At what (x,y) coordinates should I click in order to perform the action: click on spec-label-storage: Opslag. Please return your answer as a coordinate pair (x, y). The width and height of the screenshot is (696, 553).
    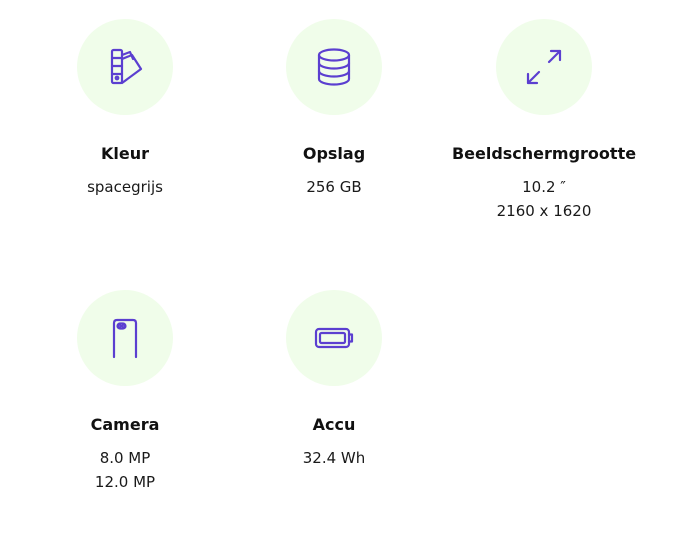
    Looking at the image, I should click on (334, 153).